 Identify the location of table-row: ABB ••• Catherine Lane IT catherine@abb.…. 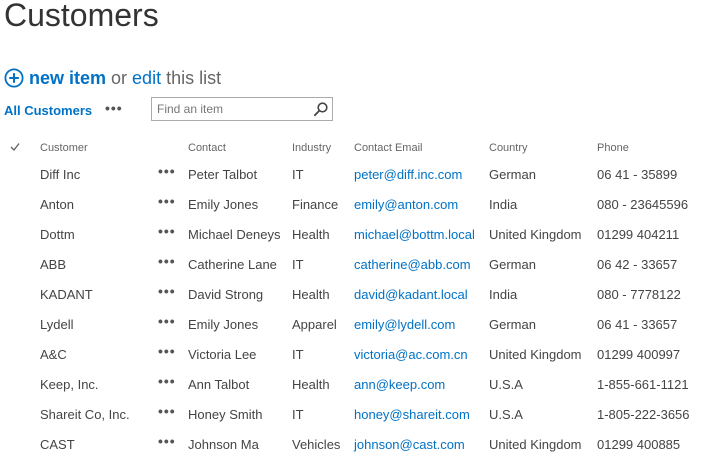
(353, 265).